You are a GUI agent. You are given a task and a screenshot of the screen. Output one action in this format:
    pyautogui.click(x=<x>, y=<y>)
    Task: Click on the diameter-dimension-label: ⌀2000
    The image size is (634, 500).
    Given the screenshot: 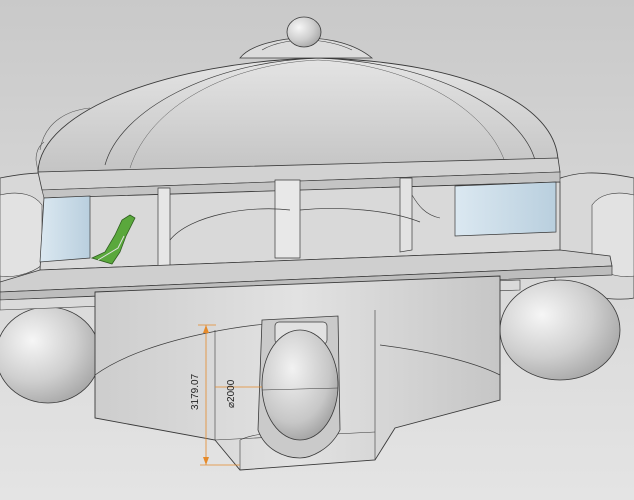 What is the action you would take?
    pyautogui.click(x=231, y=393)
    